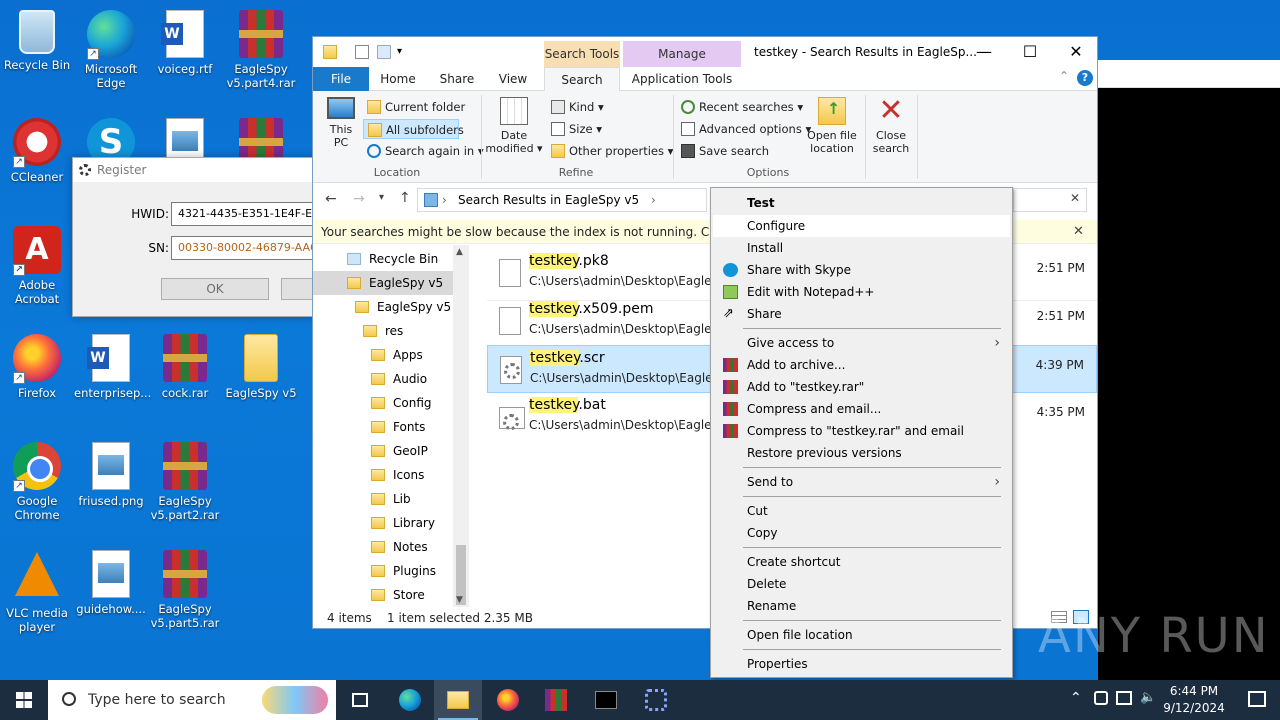 The height and width of the screenshot is (720, 1280). I want to click on advanced-options-button: Advanced options ▾, so click(744, 129).